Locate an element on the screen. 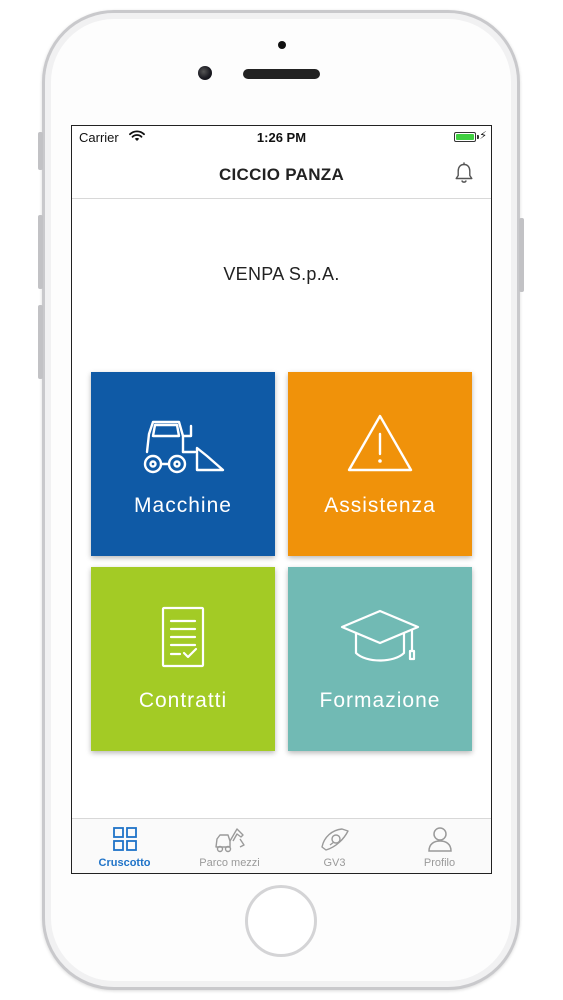 This screenshot has height=1000, width=563. tab-bar: Cruscotto Parco mezzi GV3 Profilo is located at coordinates (281, 845).